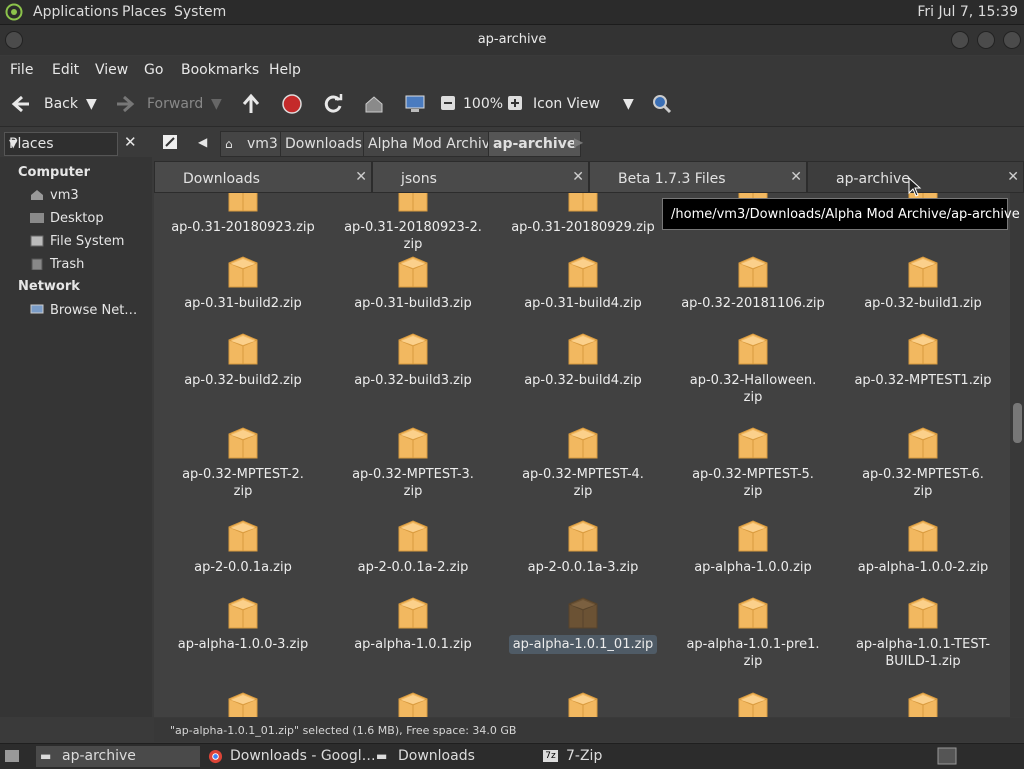 This screenshot has width=1024, height=769. What do you see at coordinates (76, 12) in the screenshot?
I see `applications-menu: Applications` at bounding box center [76, 12].